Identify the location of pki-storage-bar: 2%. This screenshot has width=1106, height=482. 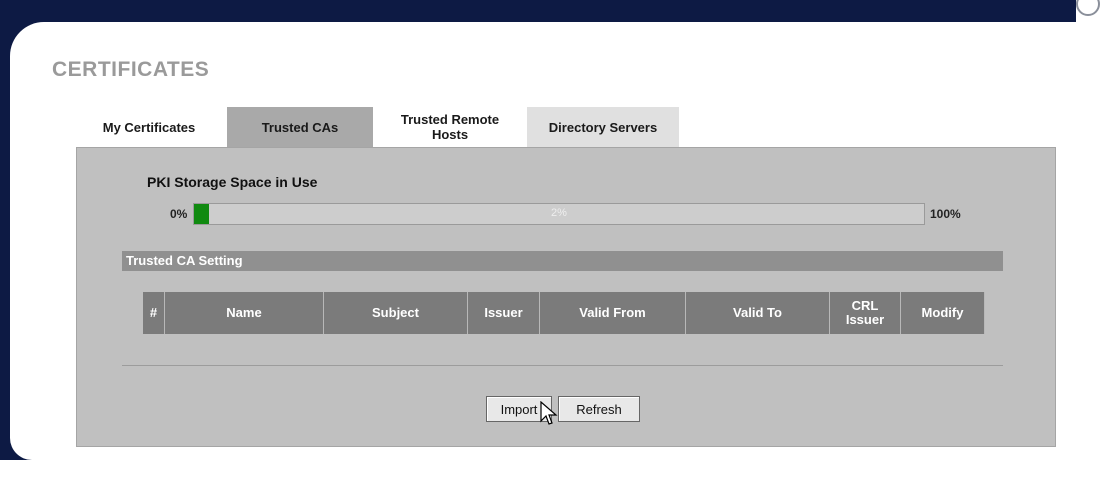
(559, 214).